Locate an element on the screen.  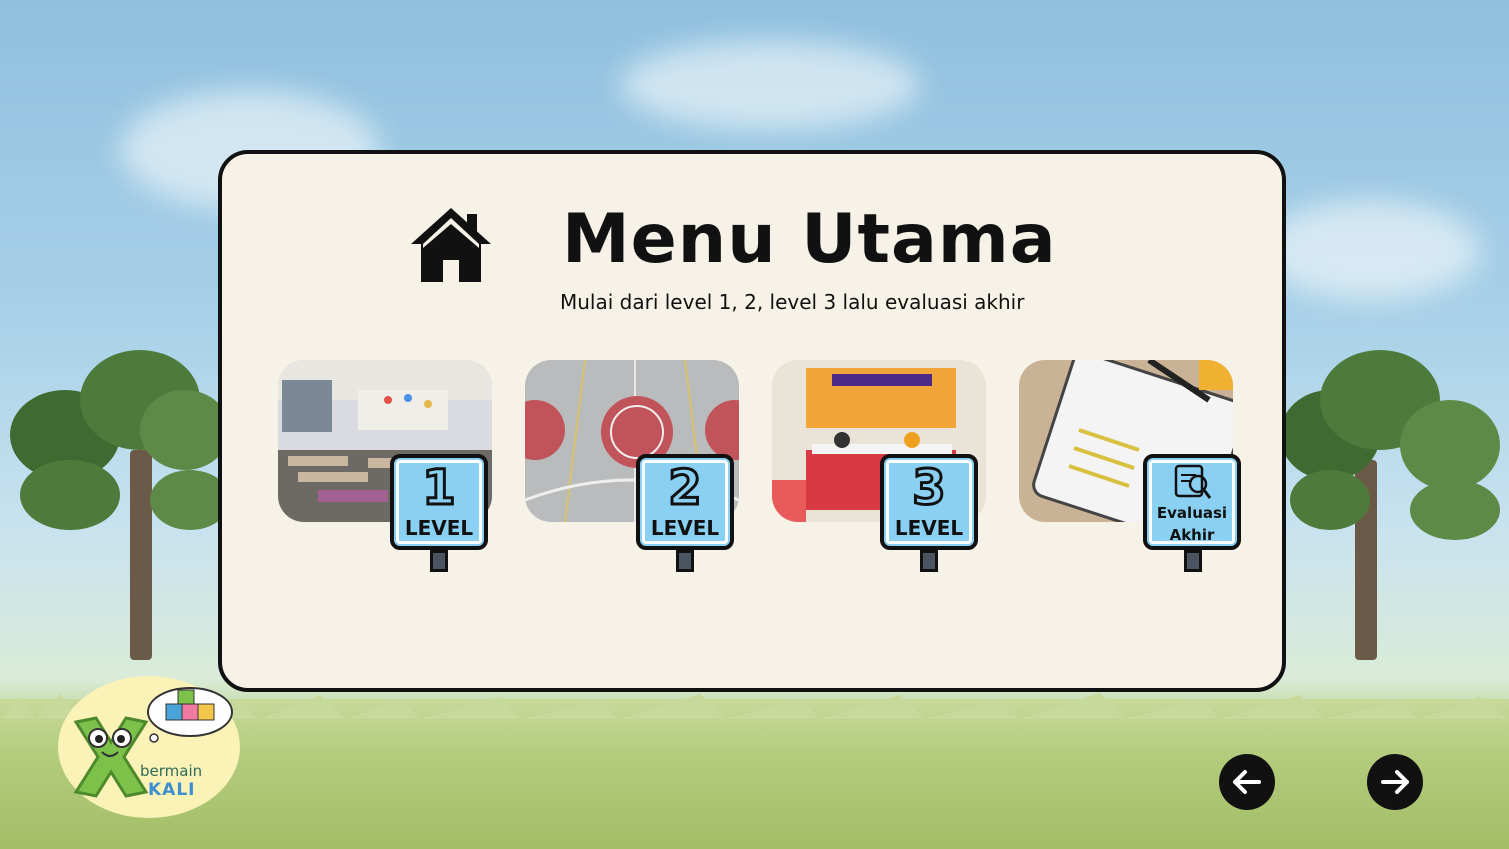
evaluasi-akhir-sign: Evaluasi Akhir is located at coordinates (1192, 502).